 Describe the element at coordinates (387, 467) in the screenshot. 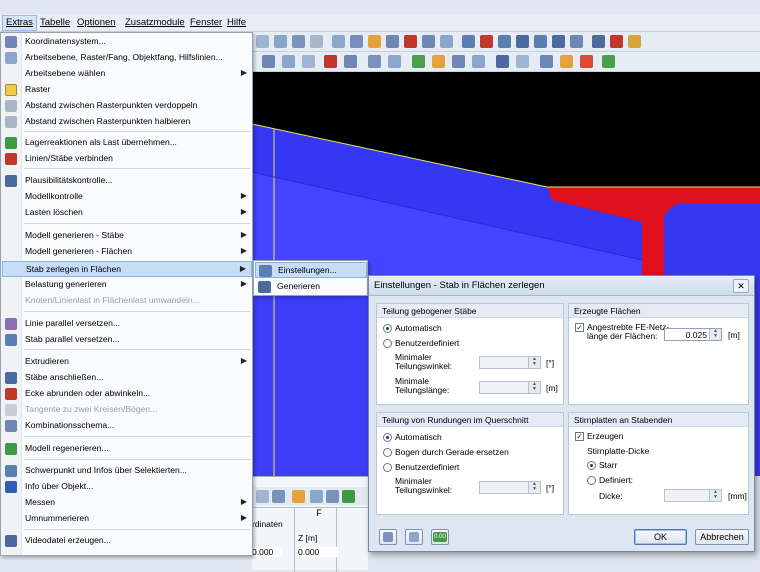

I see `rounding-user-radio` at that location.